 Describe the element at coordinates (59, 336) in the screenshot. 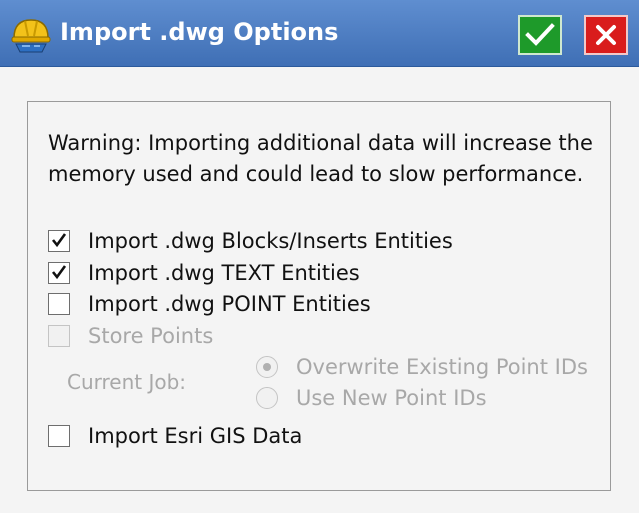

I see `store-points-checkbox` at that location.